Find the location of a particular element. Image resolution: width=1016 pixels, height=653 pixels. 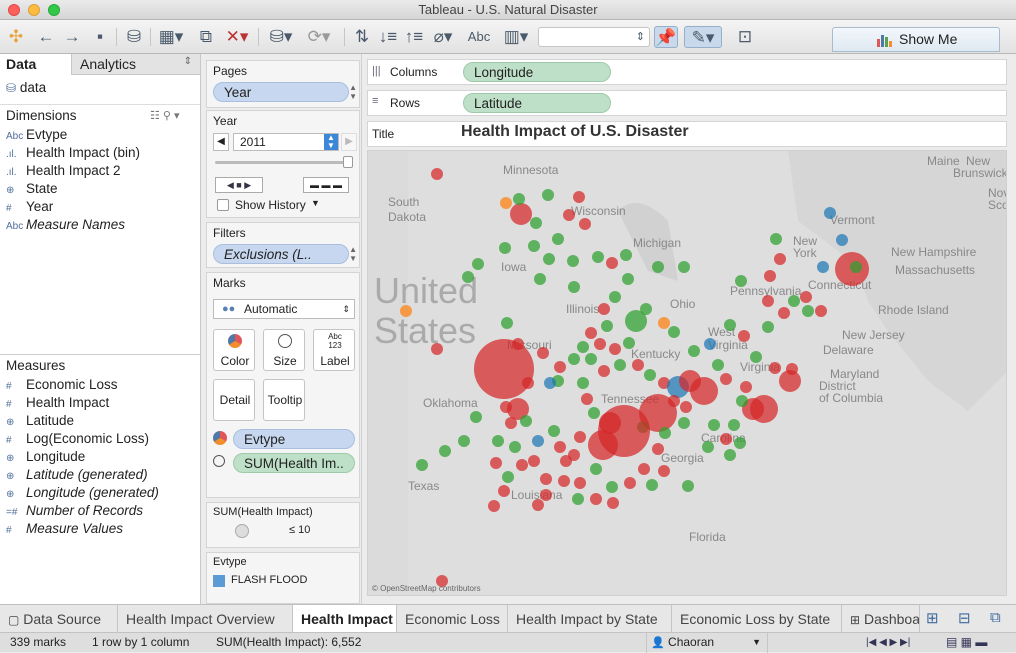

save-icon: ▪ is located at coordinates (100, 37).